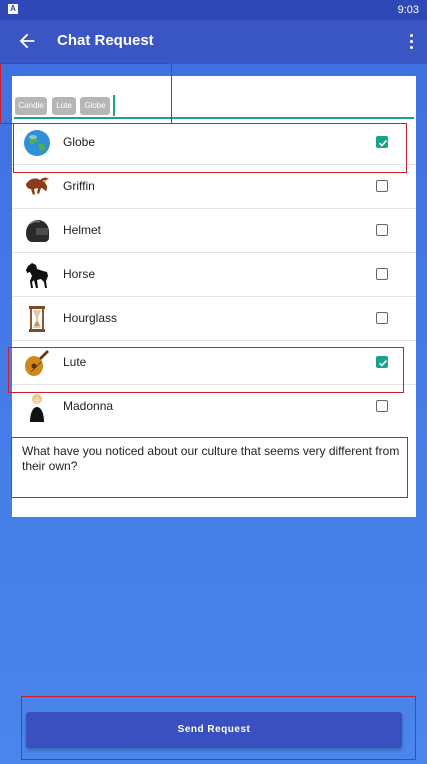  Describe the element at coordinates (79, 142) in the screenshot. I see `item-label: Globe` at that location.